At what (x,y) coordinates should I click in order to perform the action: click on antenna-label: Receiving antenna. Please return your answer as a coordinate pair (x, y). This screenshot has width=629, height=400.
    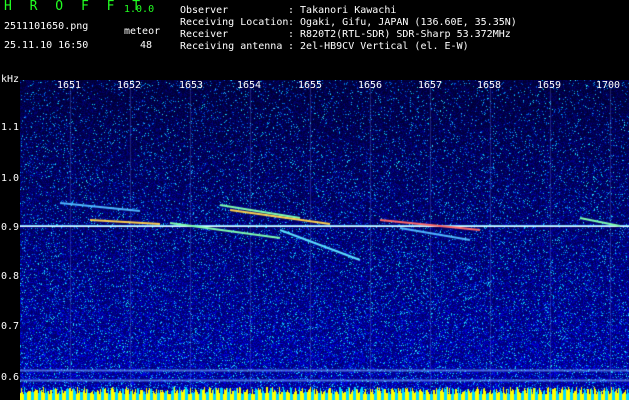
    Looking at the image, I should click on (231, 46).